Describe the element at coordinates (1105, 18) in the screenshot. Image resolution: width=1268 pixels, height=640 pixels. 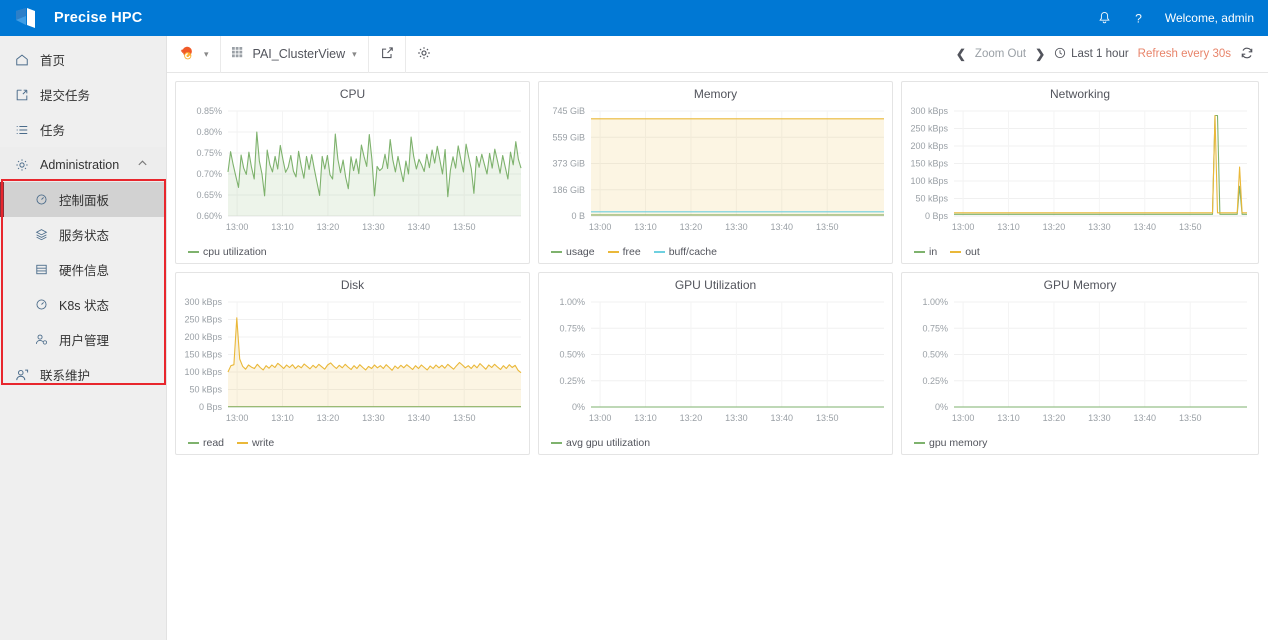
I see `bell-icon` at that location.